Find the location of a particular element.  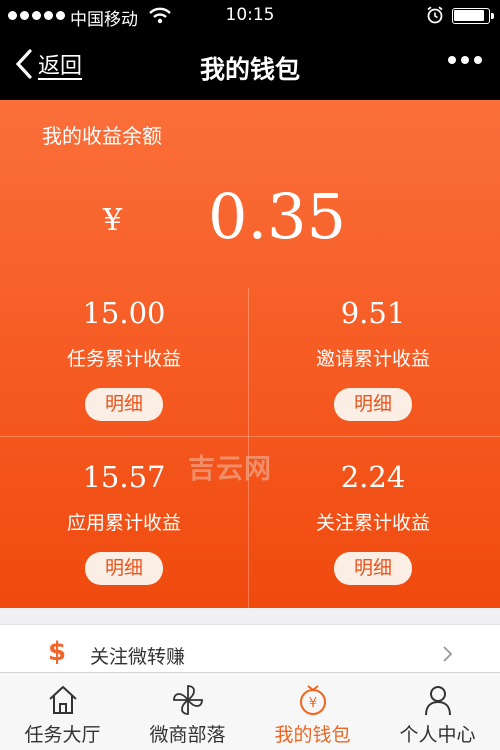

stat-label: 关注累计收益 is located at coordinates (372, 523).